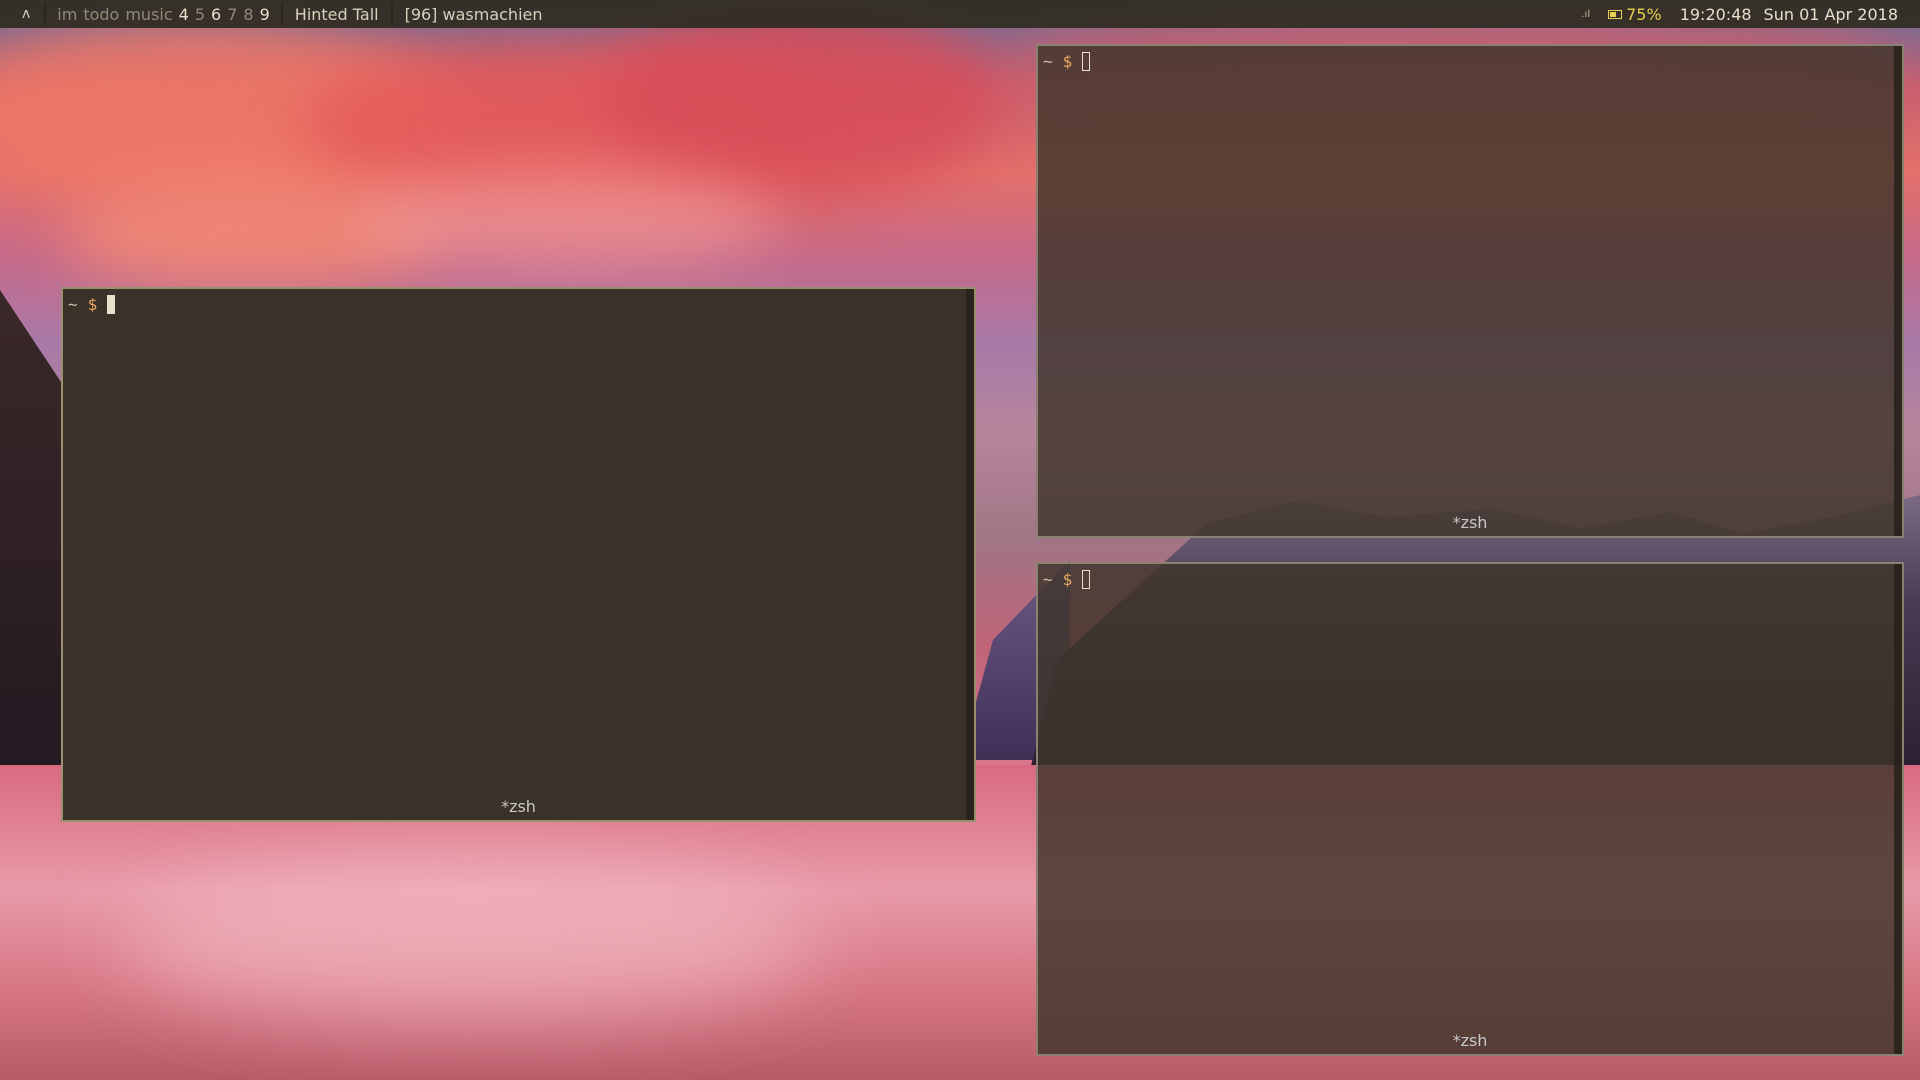  Describe the element at coordinates (337, 14) in the screenshot. I see `layout-indicator: Hinted Tall` at that location.